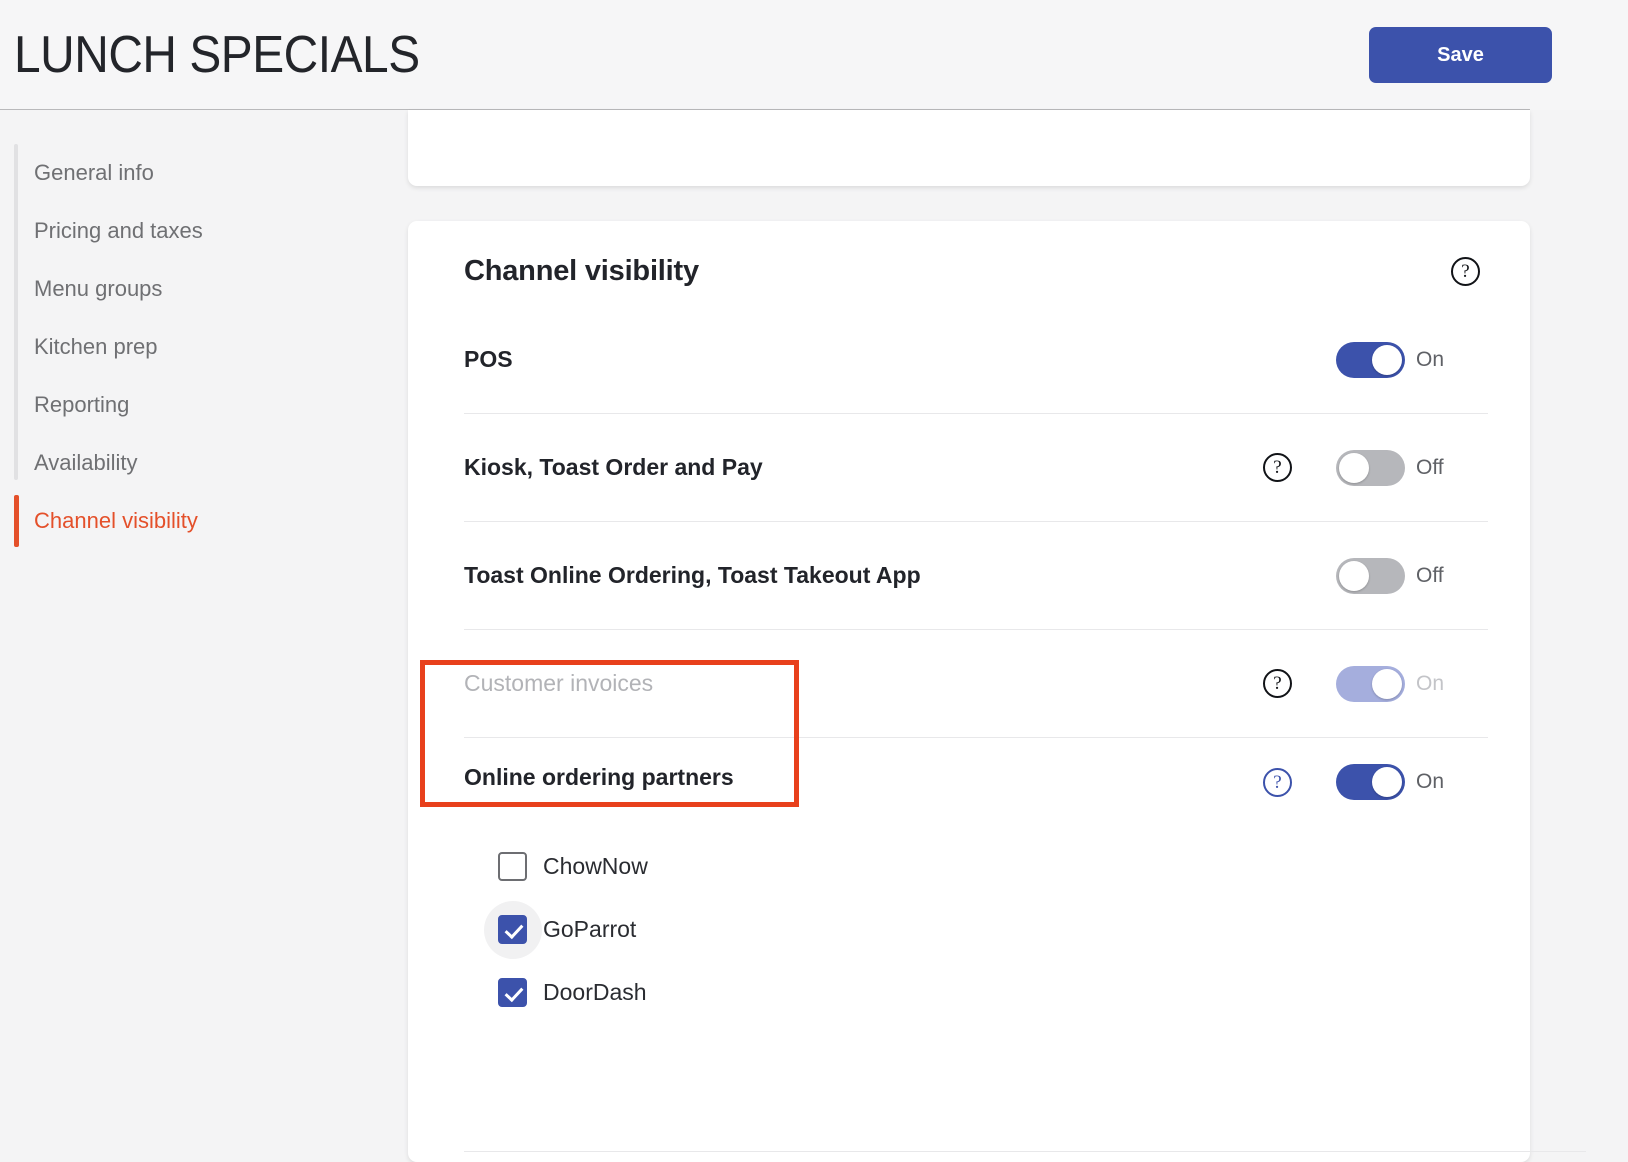 Image resolution: width=1628 pixels, height=1162 pixels. I want to click on channel-toggle-kiosk, so click(1370, 467).